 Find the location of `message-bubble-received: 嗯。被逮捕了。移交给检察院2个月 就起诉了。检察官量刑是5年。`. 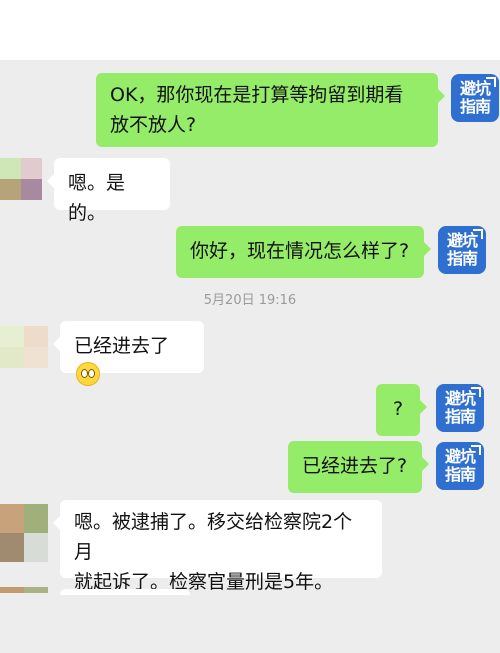

message-bubble-received: 嗯。被逮捕了。移交给检察院2个月 就起诉了。检察官量刑是5年。 is located at coordinates (217, 546).